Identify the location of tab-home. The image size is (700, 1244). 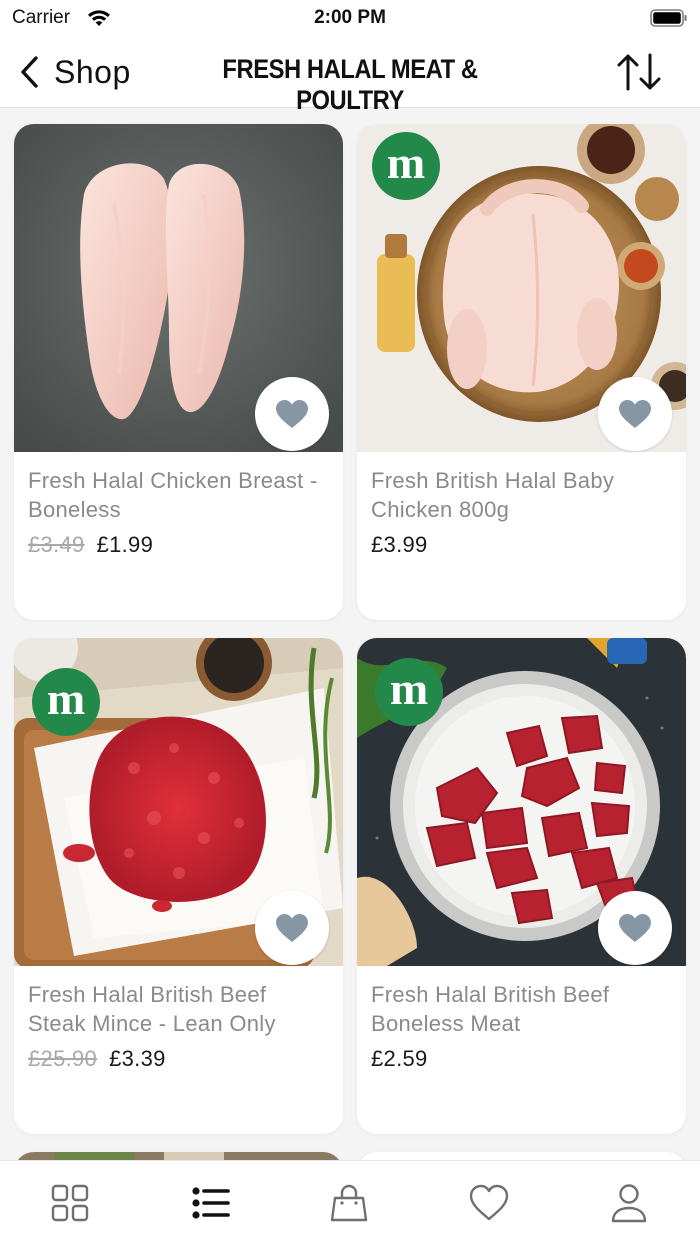
(70, 1203).